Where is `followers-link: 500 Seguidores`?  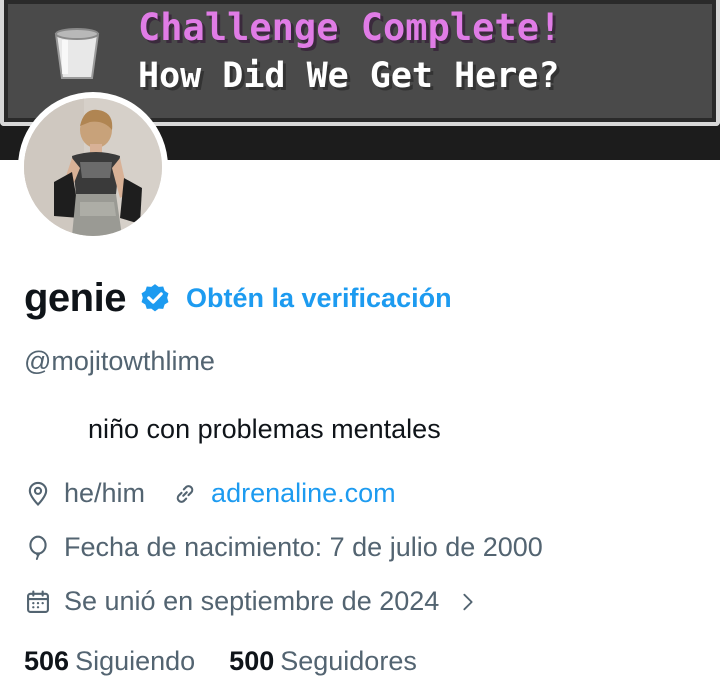 followers-link: 500 Seguidores is located at coordinates (323, 661).